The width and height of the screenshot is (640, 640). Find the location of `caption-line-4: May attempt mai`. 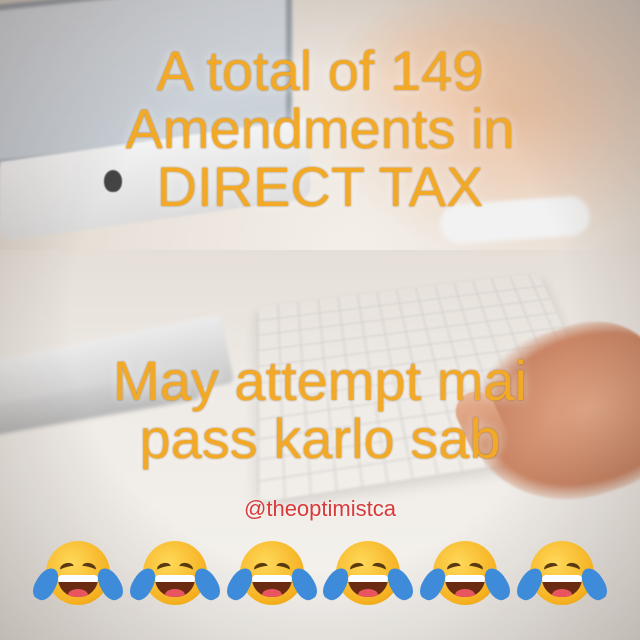

caption-line-4: May attempt mai is located at coordinates (320, 380).